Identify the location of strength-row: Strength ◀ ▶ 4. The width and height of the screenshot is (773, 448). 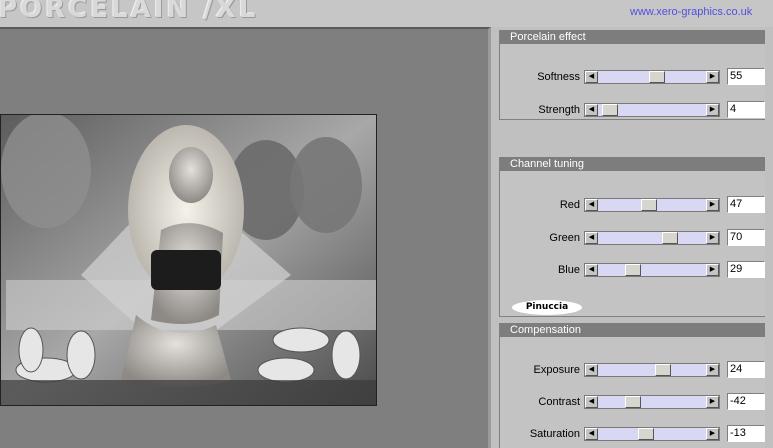
(633, 110).